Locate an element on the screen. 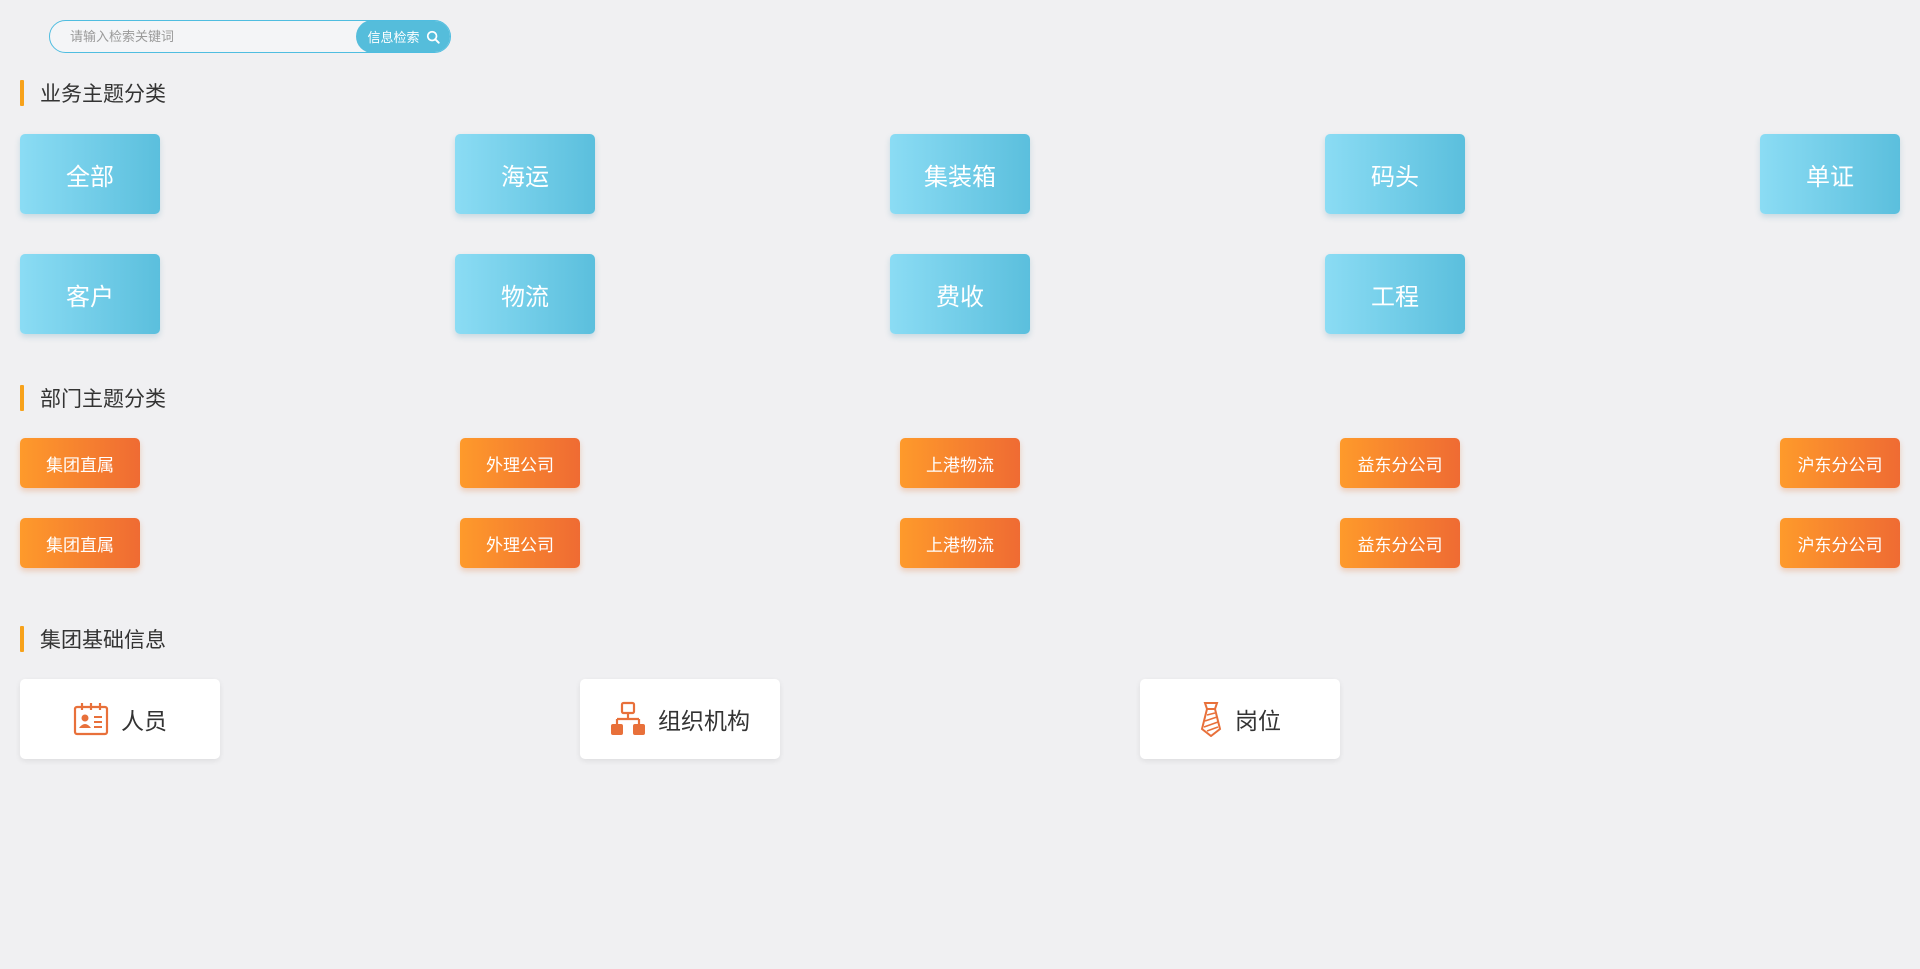 Image resolution: width=1920 pixels, height=969 pixels. topic-button-all: 全部 is located at coordinates (90, 174).